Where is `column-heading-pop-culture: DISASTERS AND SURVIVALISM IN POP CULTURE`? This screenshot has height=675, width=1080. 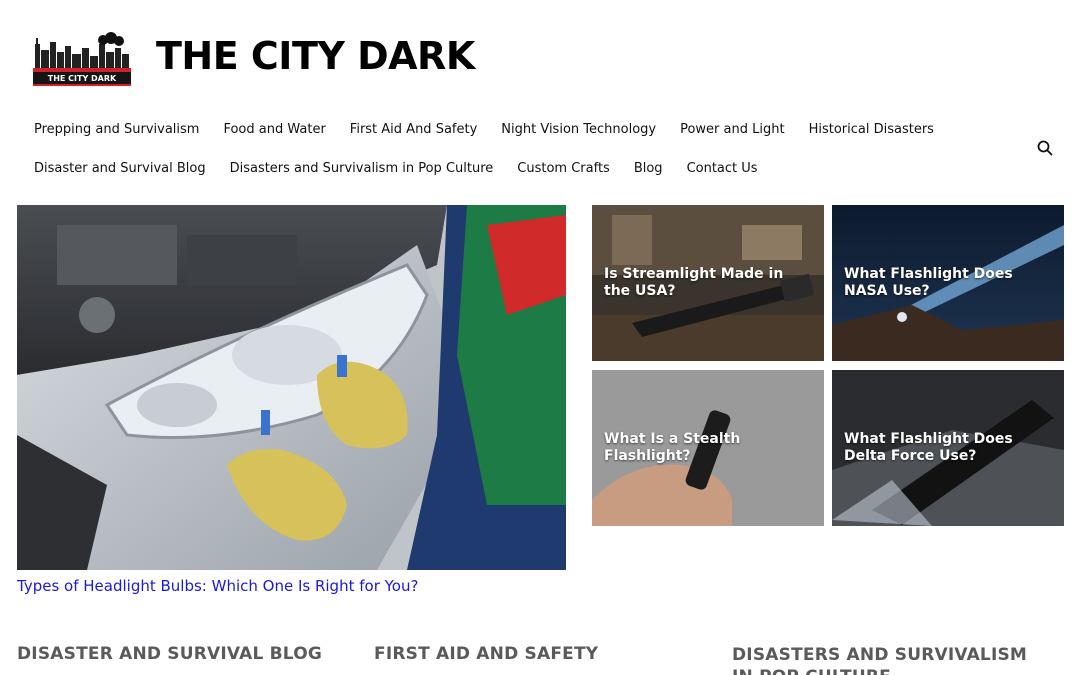
column-heading-pop-culture: DISASTERS AND SURVIVALISM IN POP CULTURE is located at coordinates (892, 659).